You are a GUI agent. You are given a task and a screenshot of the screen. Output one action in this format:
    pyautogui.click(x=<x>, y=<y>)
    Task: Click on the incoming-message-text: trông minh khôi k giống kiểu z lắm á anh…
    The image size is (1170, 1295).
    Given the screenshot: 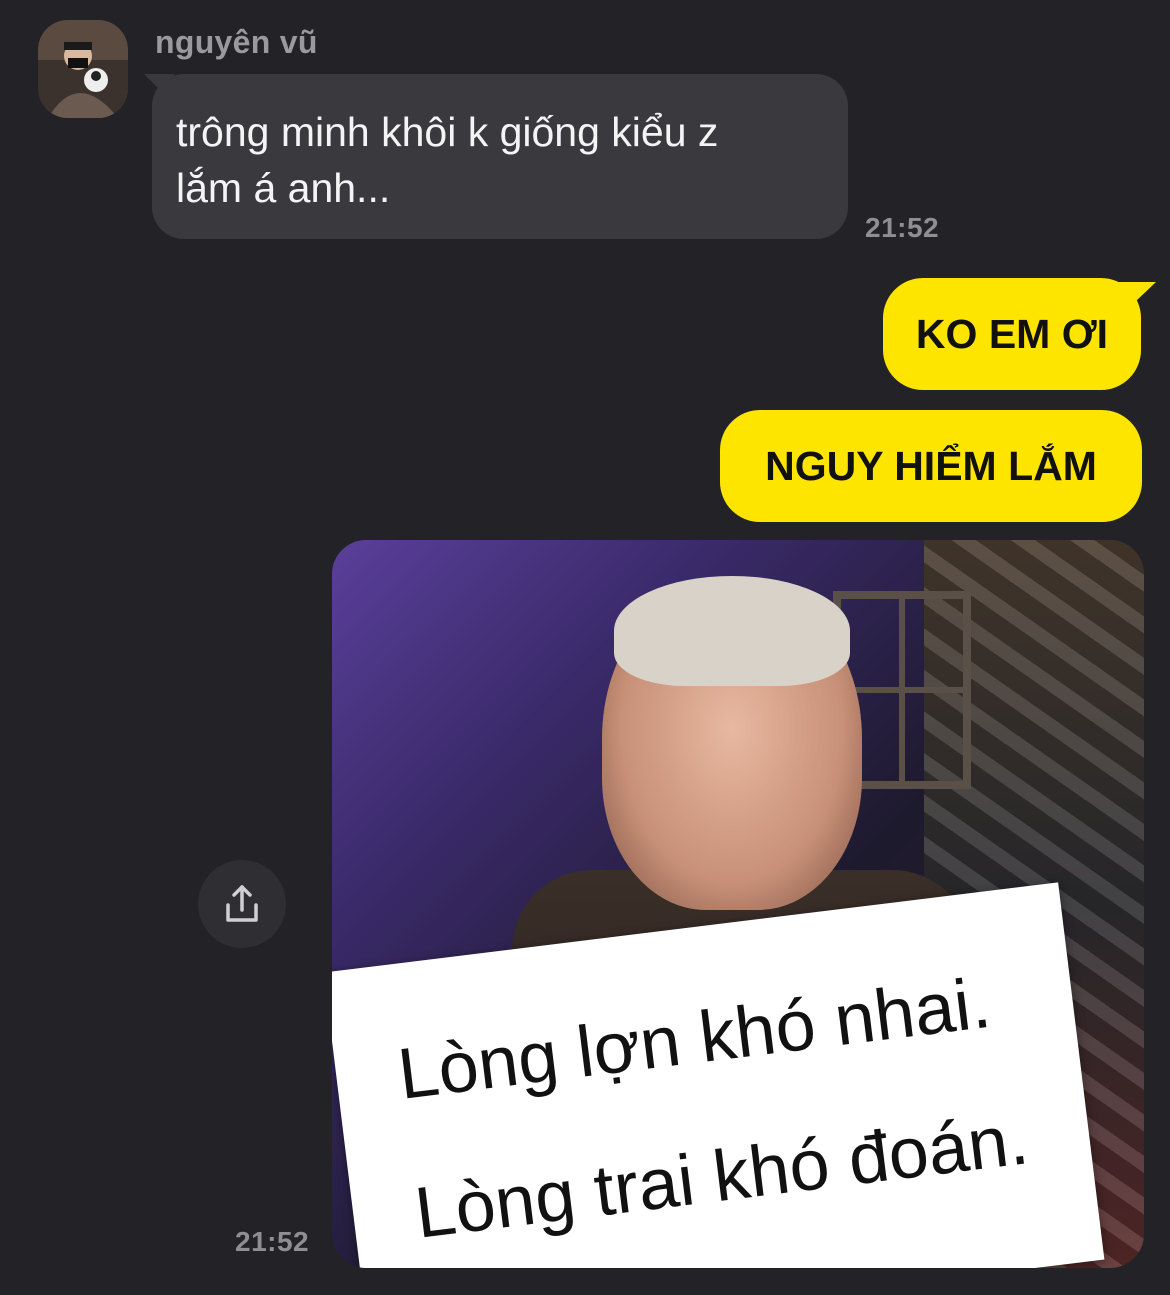 What is the action you would take?
    pyautogui.click(x=447, y=160)
    